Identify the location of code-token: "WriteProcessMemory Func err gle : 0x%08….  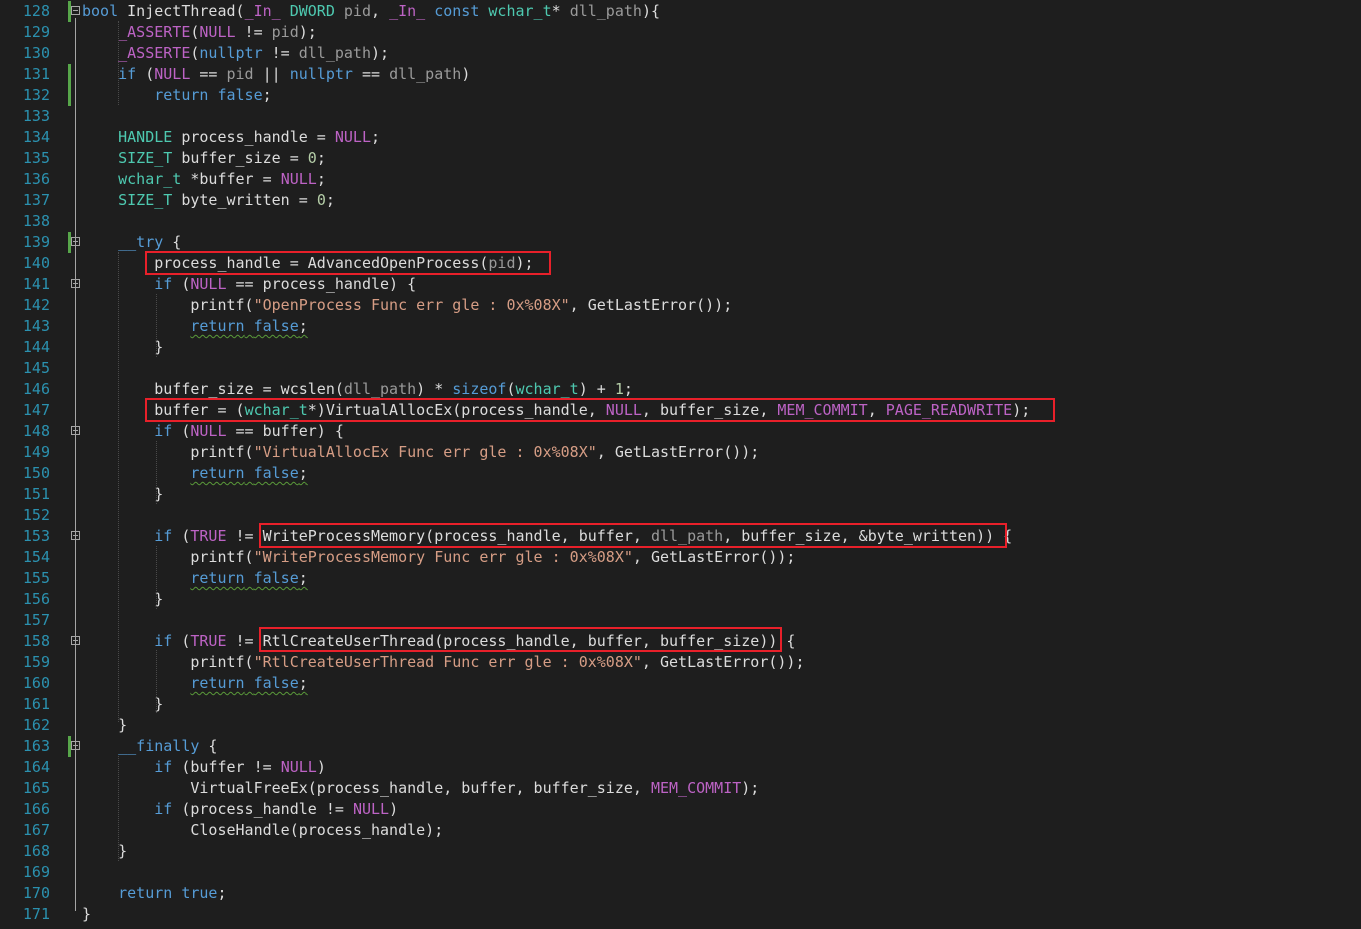
(443, 557).